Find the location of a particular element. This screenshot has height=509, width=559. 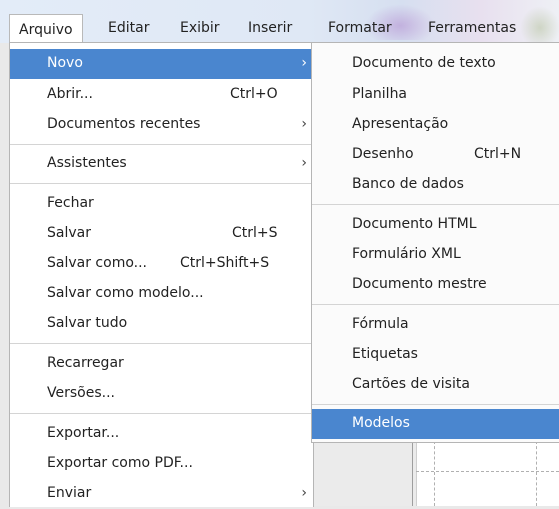

menu-arquivo: Arquivo is located at coordinates (46, 28).